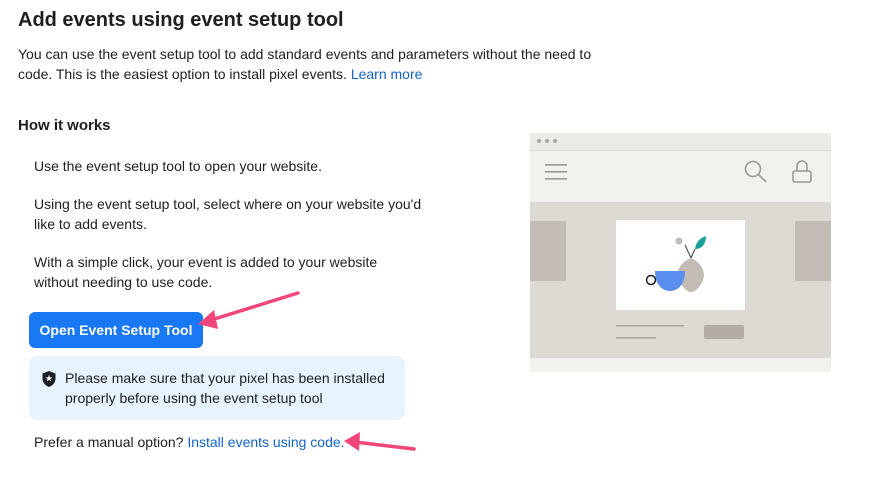  Describe the element at coordinates (265, 442) in the screenshot. I see `install-events-using-code-link: Install events using code.` at that location.